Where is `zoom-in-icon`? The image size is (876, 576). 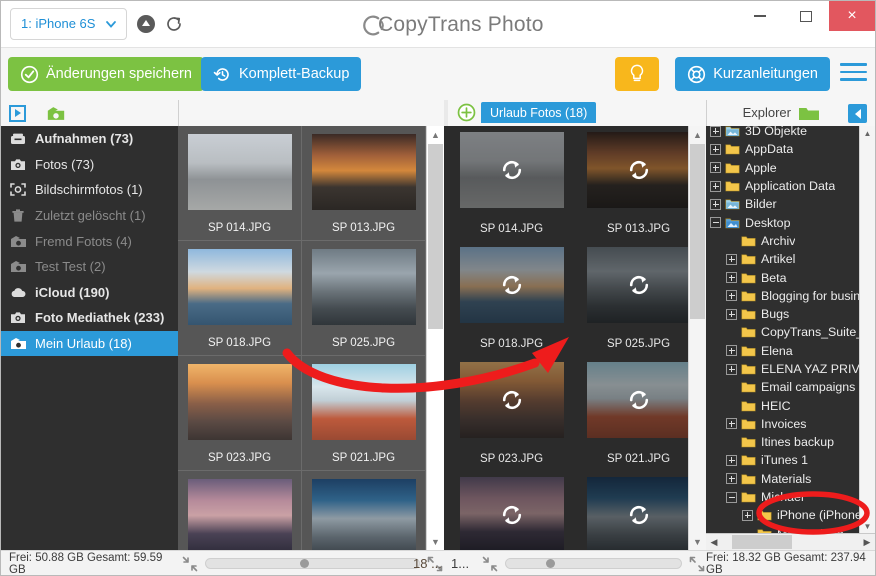
zoom-in-icon is located at coordinates (697, 564).